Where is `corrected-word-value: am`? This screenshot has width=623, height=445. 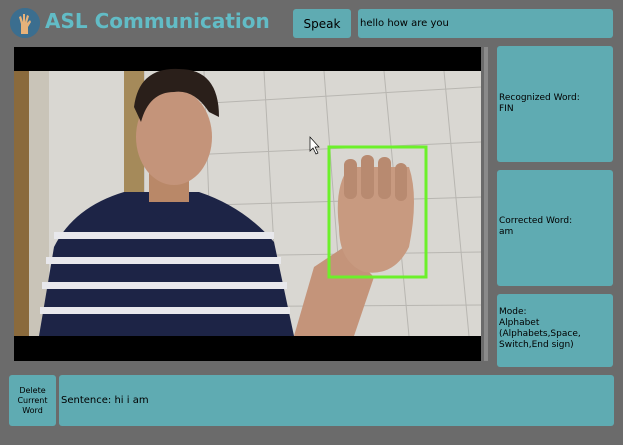 corrected-word-value: am is located at coordinates (506, 232).